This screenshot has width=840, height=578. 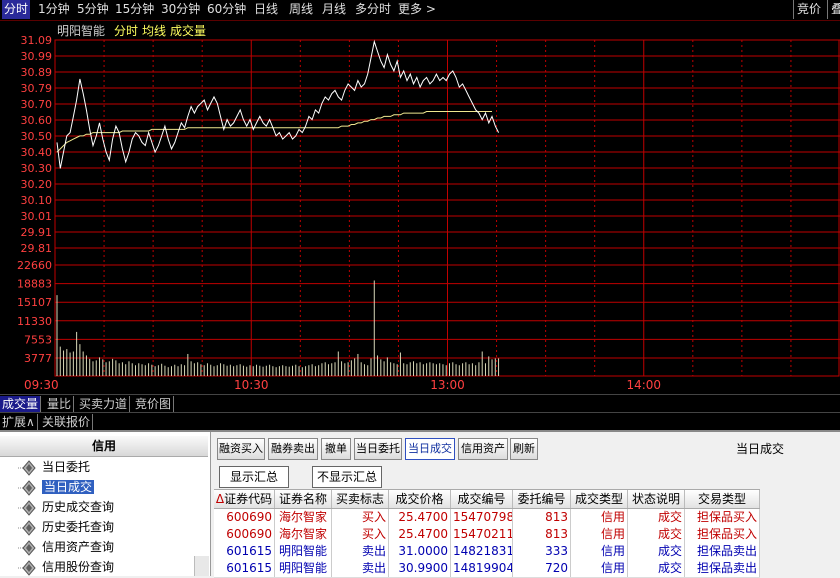 What do you see at coordinates (420, 568) in the screenshot?
I see `cell-price: 30.9900` at bounding box center [420, 568].